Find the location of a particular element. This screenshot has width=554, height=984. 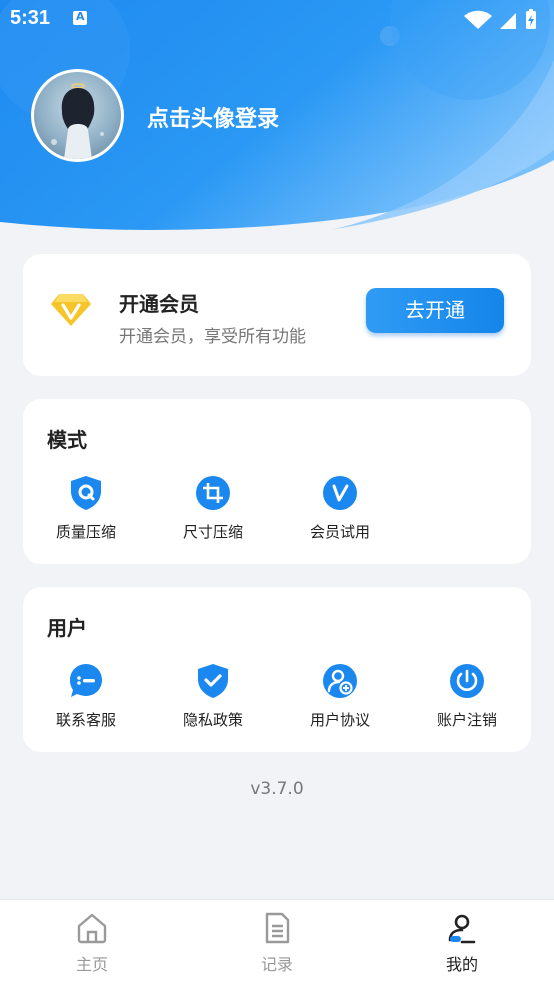

crop-icon is located at coordinates (213, 493).